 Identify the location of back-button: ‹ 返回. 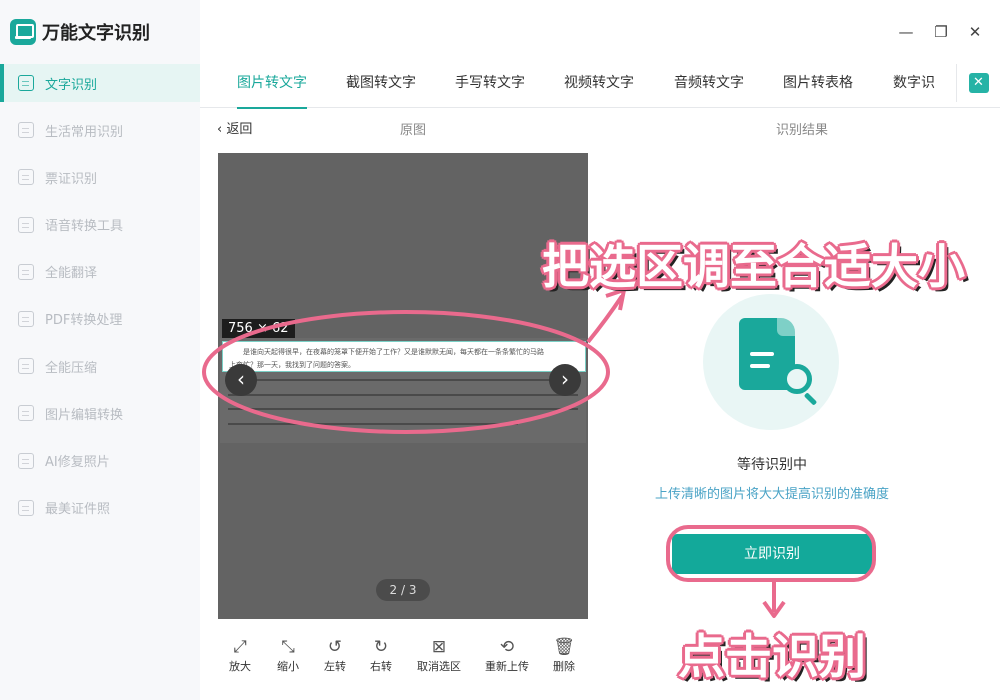
(234, 127).